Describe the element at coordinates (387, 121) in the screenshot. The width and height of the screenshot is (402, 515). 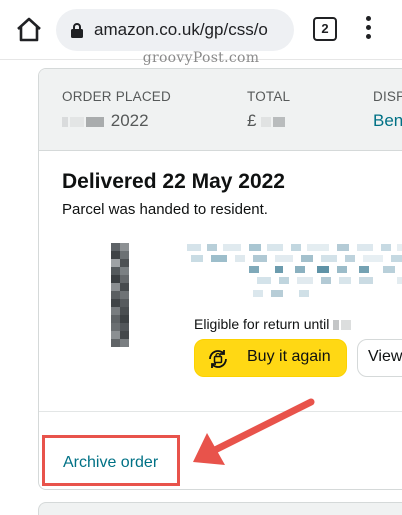
I see `dispatch-name-link: Ben` at that location.